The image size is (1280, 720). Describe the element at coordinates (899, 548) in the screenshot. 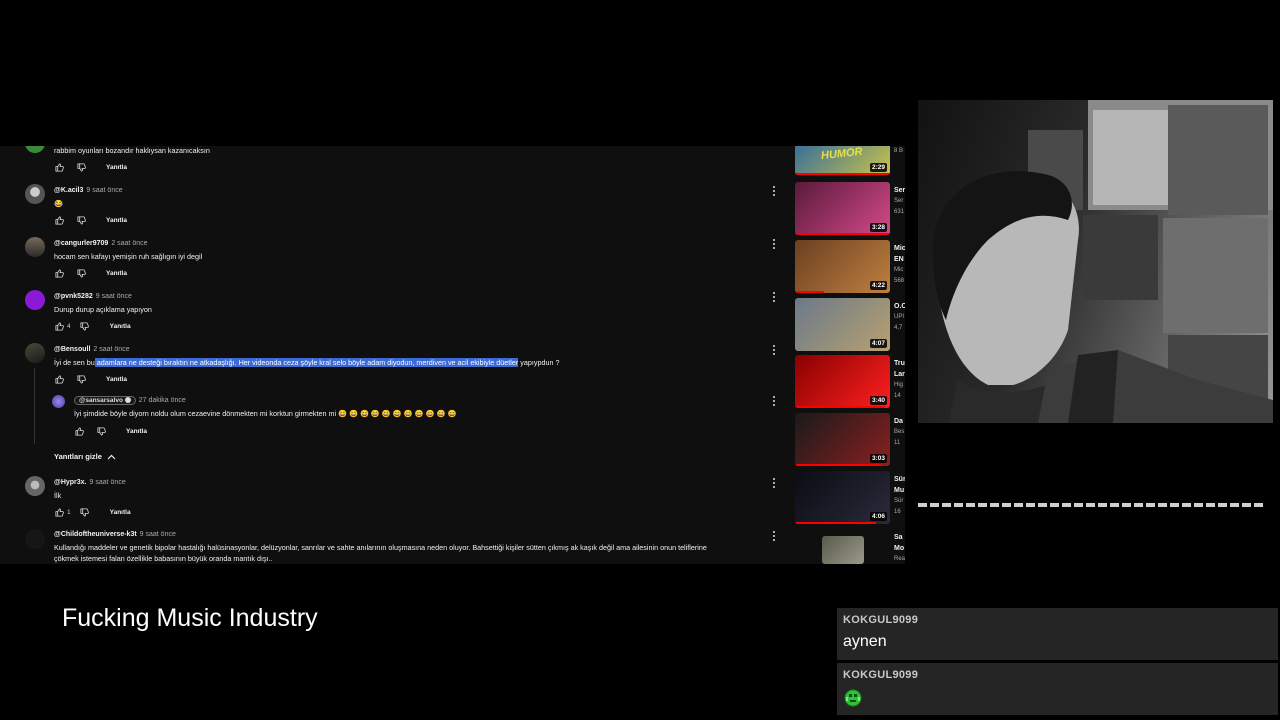

I see `video-title: Mo` at that location.